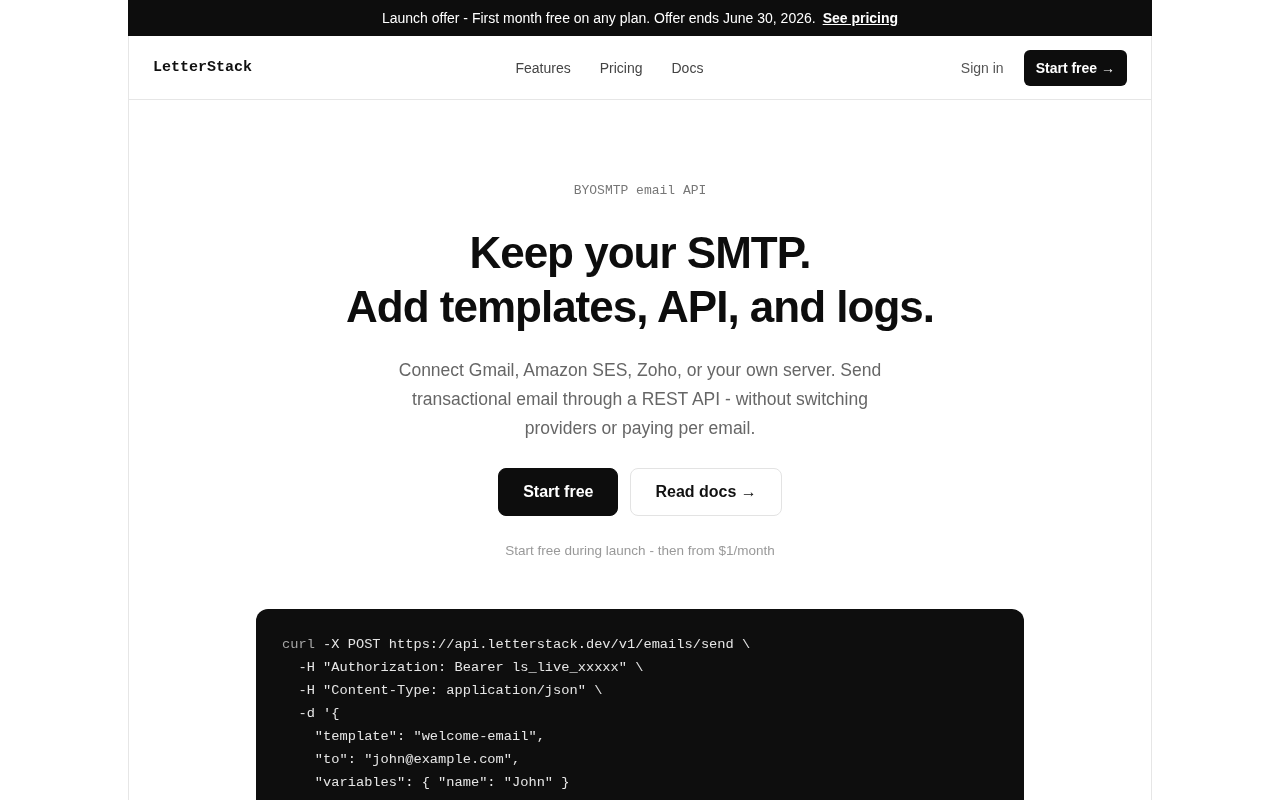 The height and width of the screenshot is (800, 1280). What do you see at coordinates (598, 18) in the screenshot?
I see `banner-text: Launch offer - First month free on any plan. Offer ends June 30, 2026.` at bounding box center [598, 18].